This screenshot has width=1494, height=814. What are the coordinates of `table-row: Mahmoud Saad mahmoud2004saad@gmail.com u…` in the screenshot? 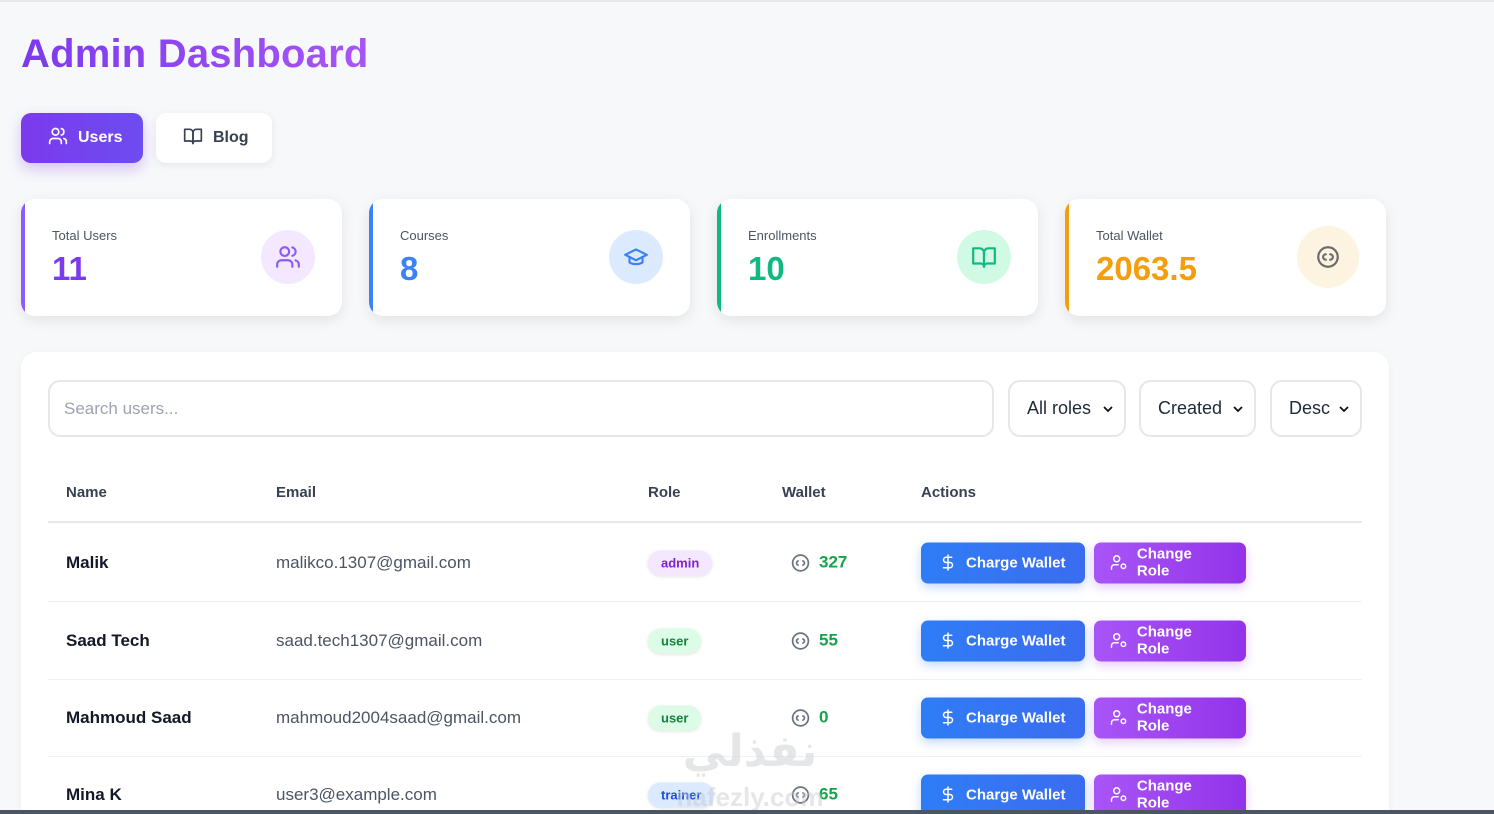 It's located at (705, 718).